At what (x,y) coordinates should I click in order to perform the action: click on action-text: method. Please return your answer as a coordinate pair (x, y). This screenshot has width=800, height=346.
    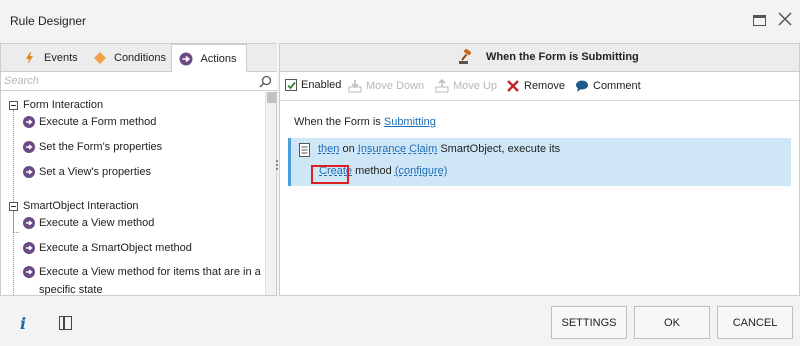
    Looking at the image, I should click on (373, 171).